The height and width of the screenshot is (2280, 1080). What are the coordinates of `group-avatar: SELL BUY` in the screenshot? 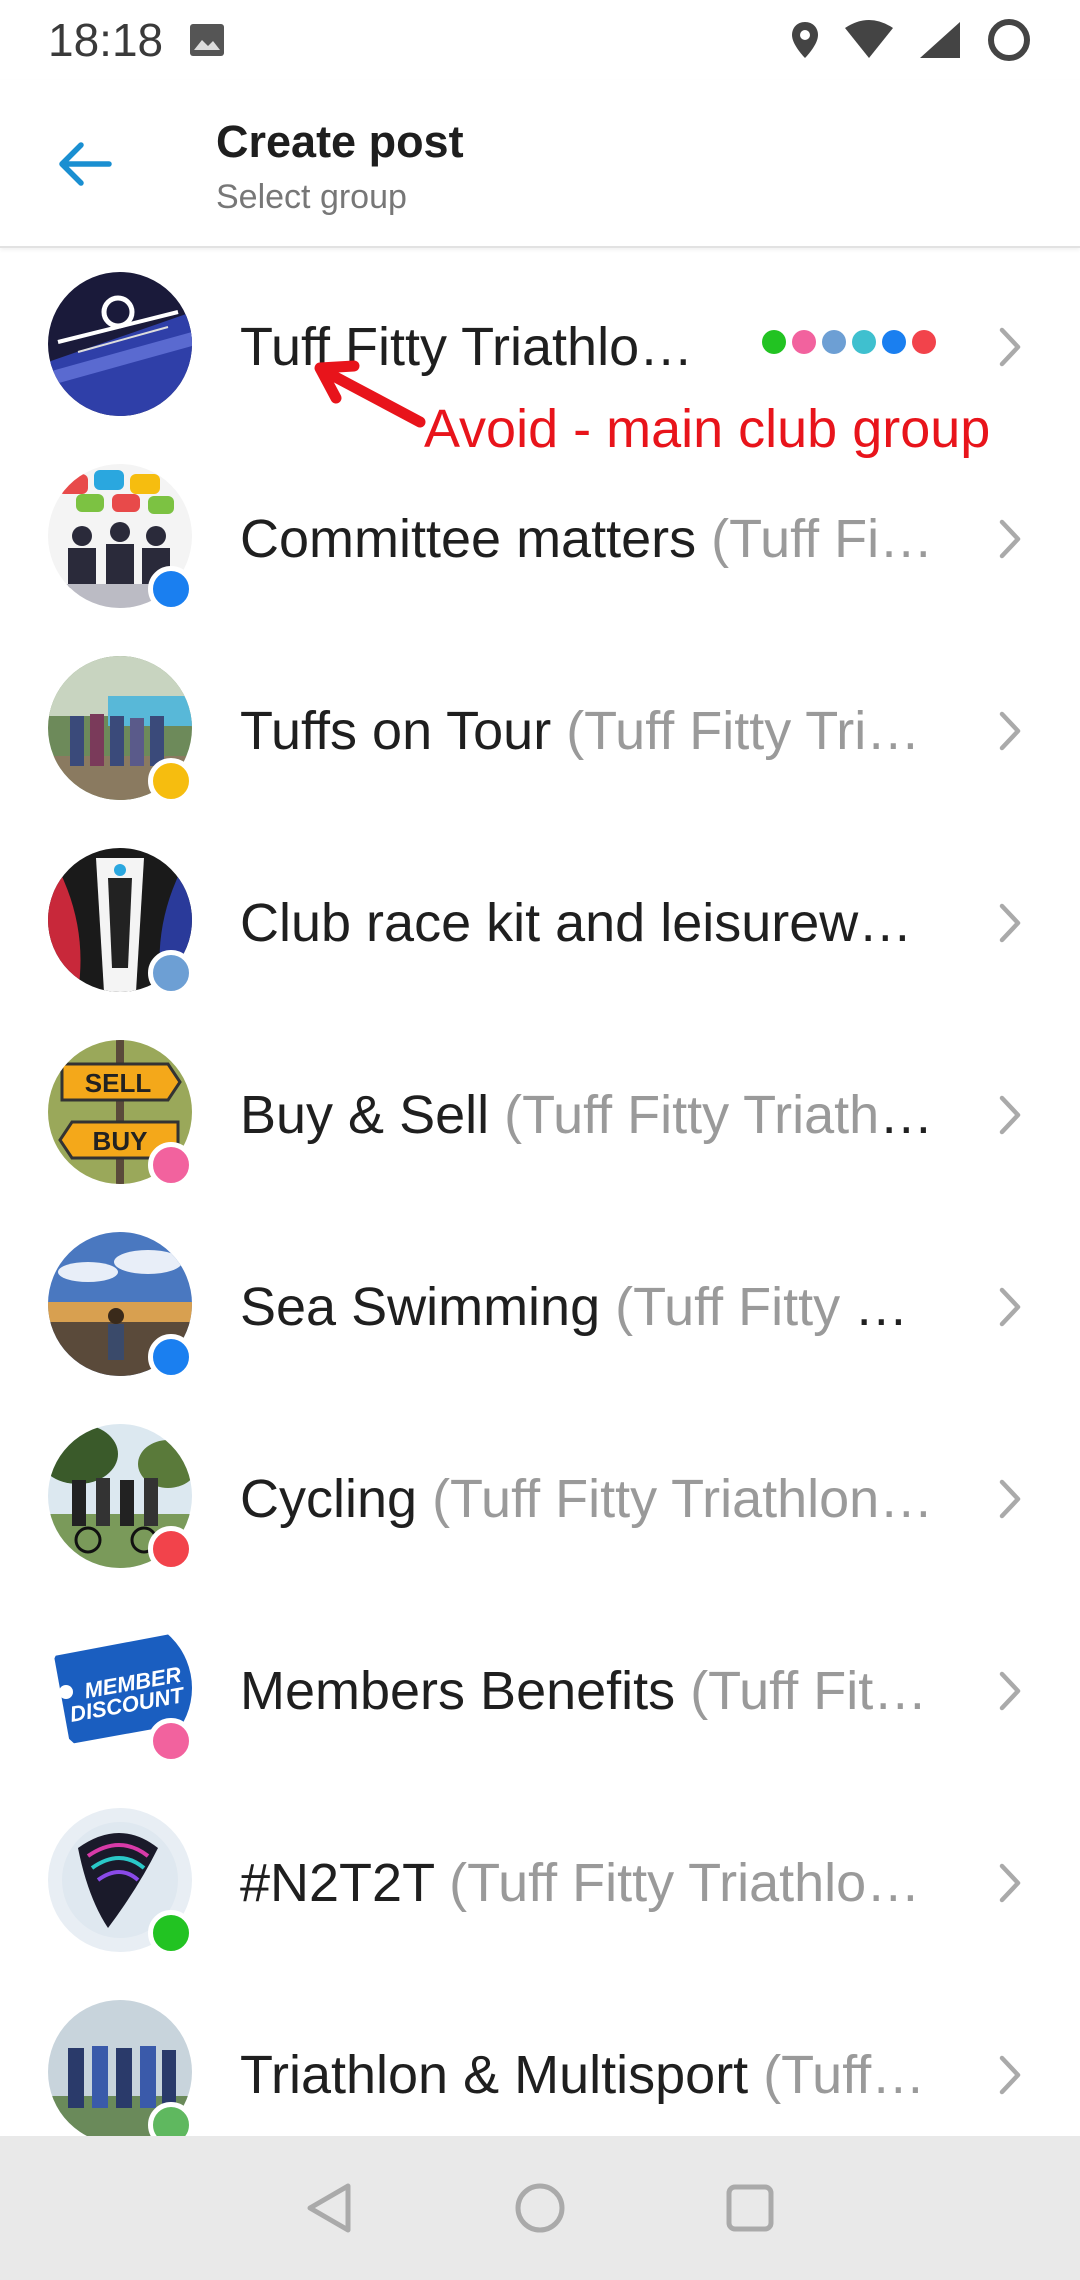 It's located at (121, 1114).